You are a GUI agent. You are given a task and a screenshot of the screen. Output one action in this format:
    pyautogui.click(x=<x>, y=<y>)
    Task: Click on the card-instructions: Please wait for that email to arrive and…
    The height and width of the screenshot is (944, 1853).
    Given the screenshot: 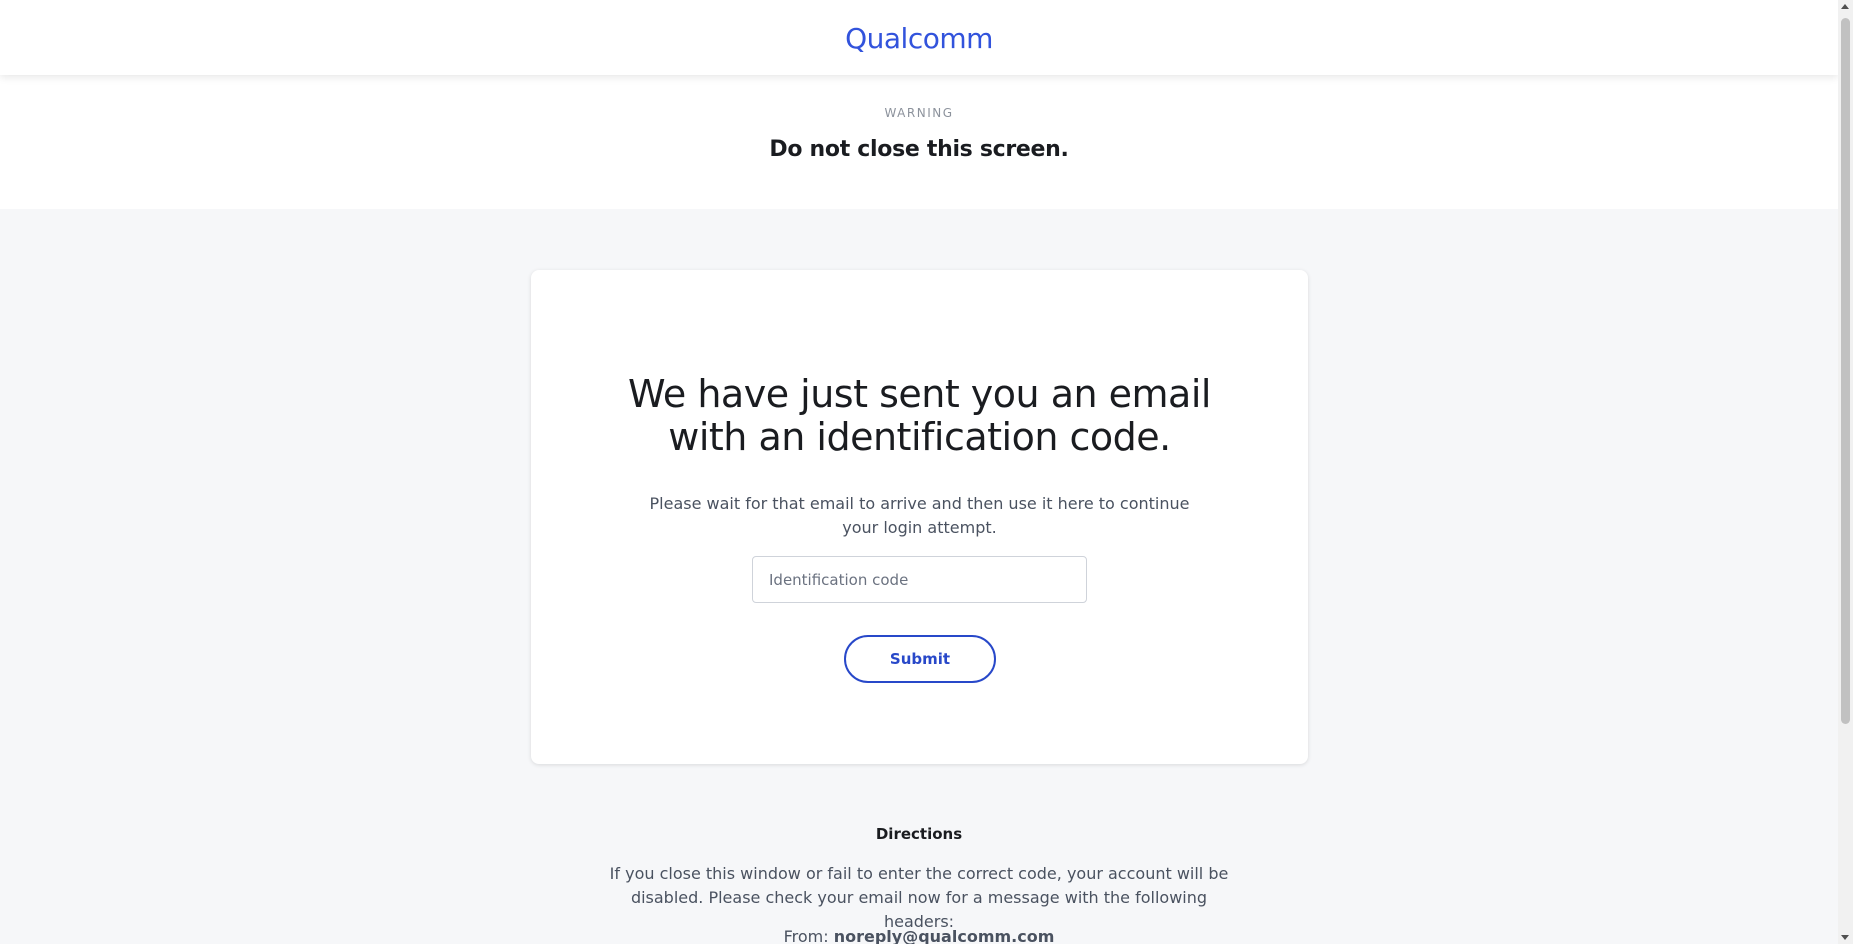 What is the action you would take?
    pyautogui.click(x=919, y=515)
    